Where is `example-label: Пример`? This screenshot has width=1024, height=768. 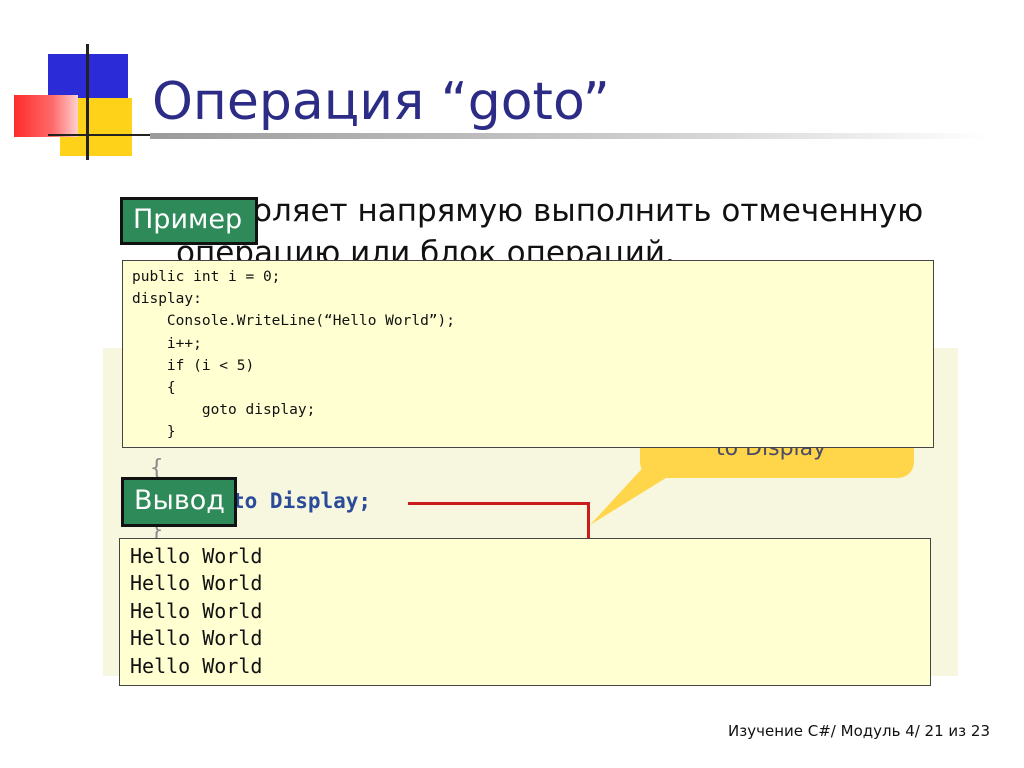 example-label: Пример is located at coordinates (189, 221).